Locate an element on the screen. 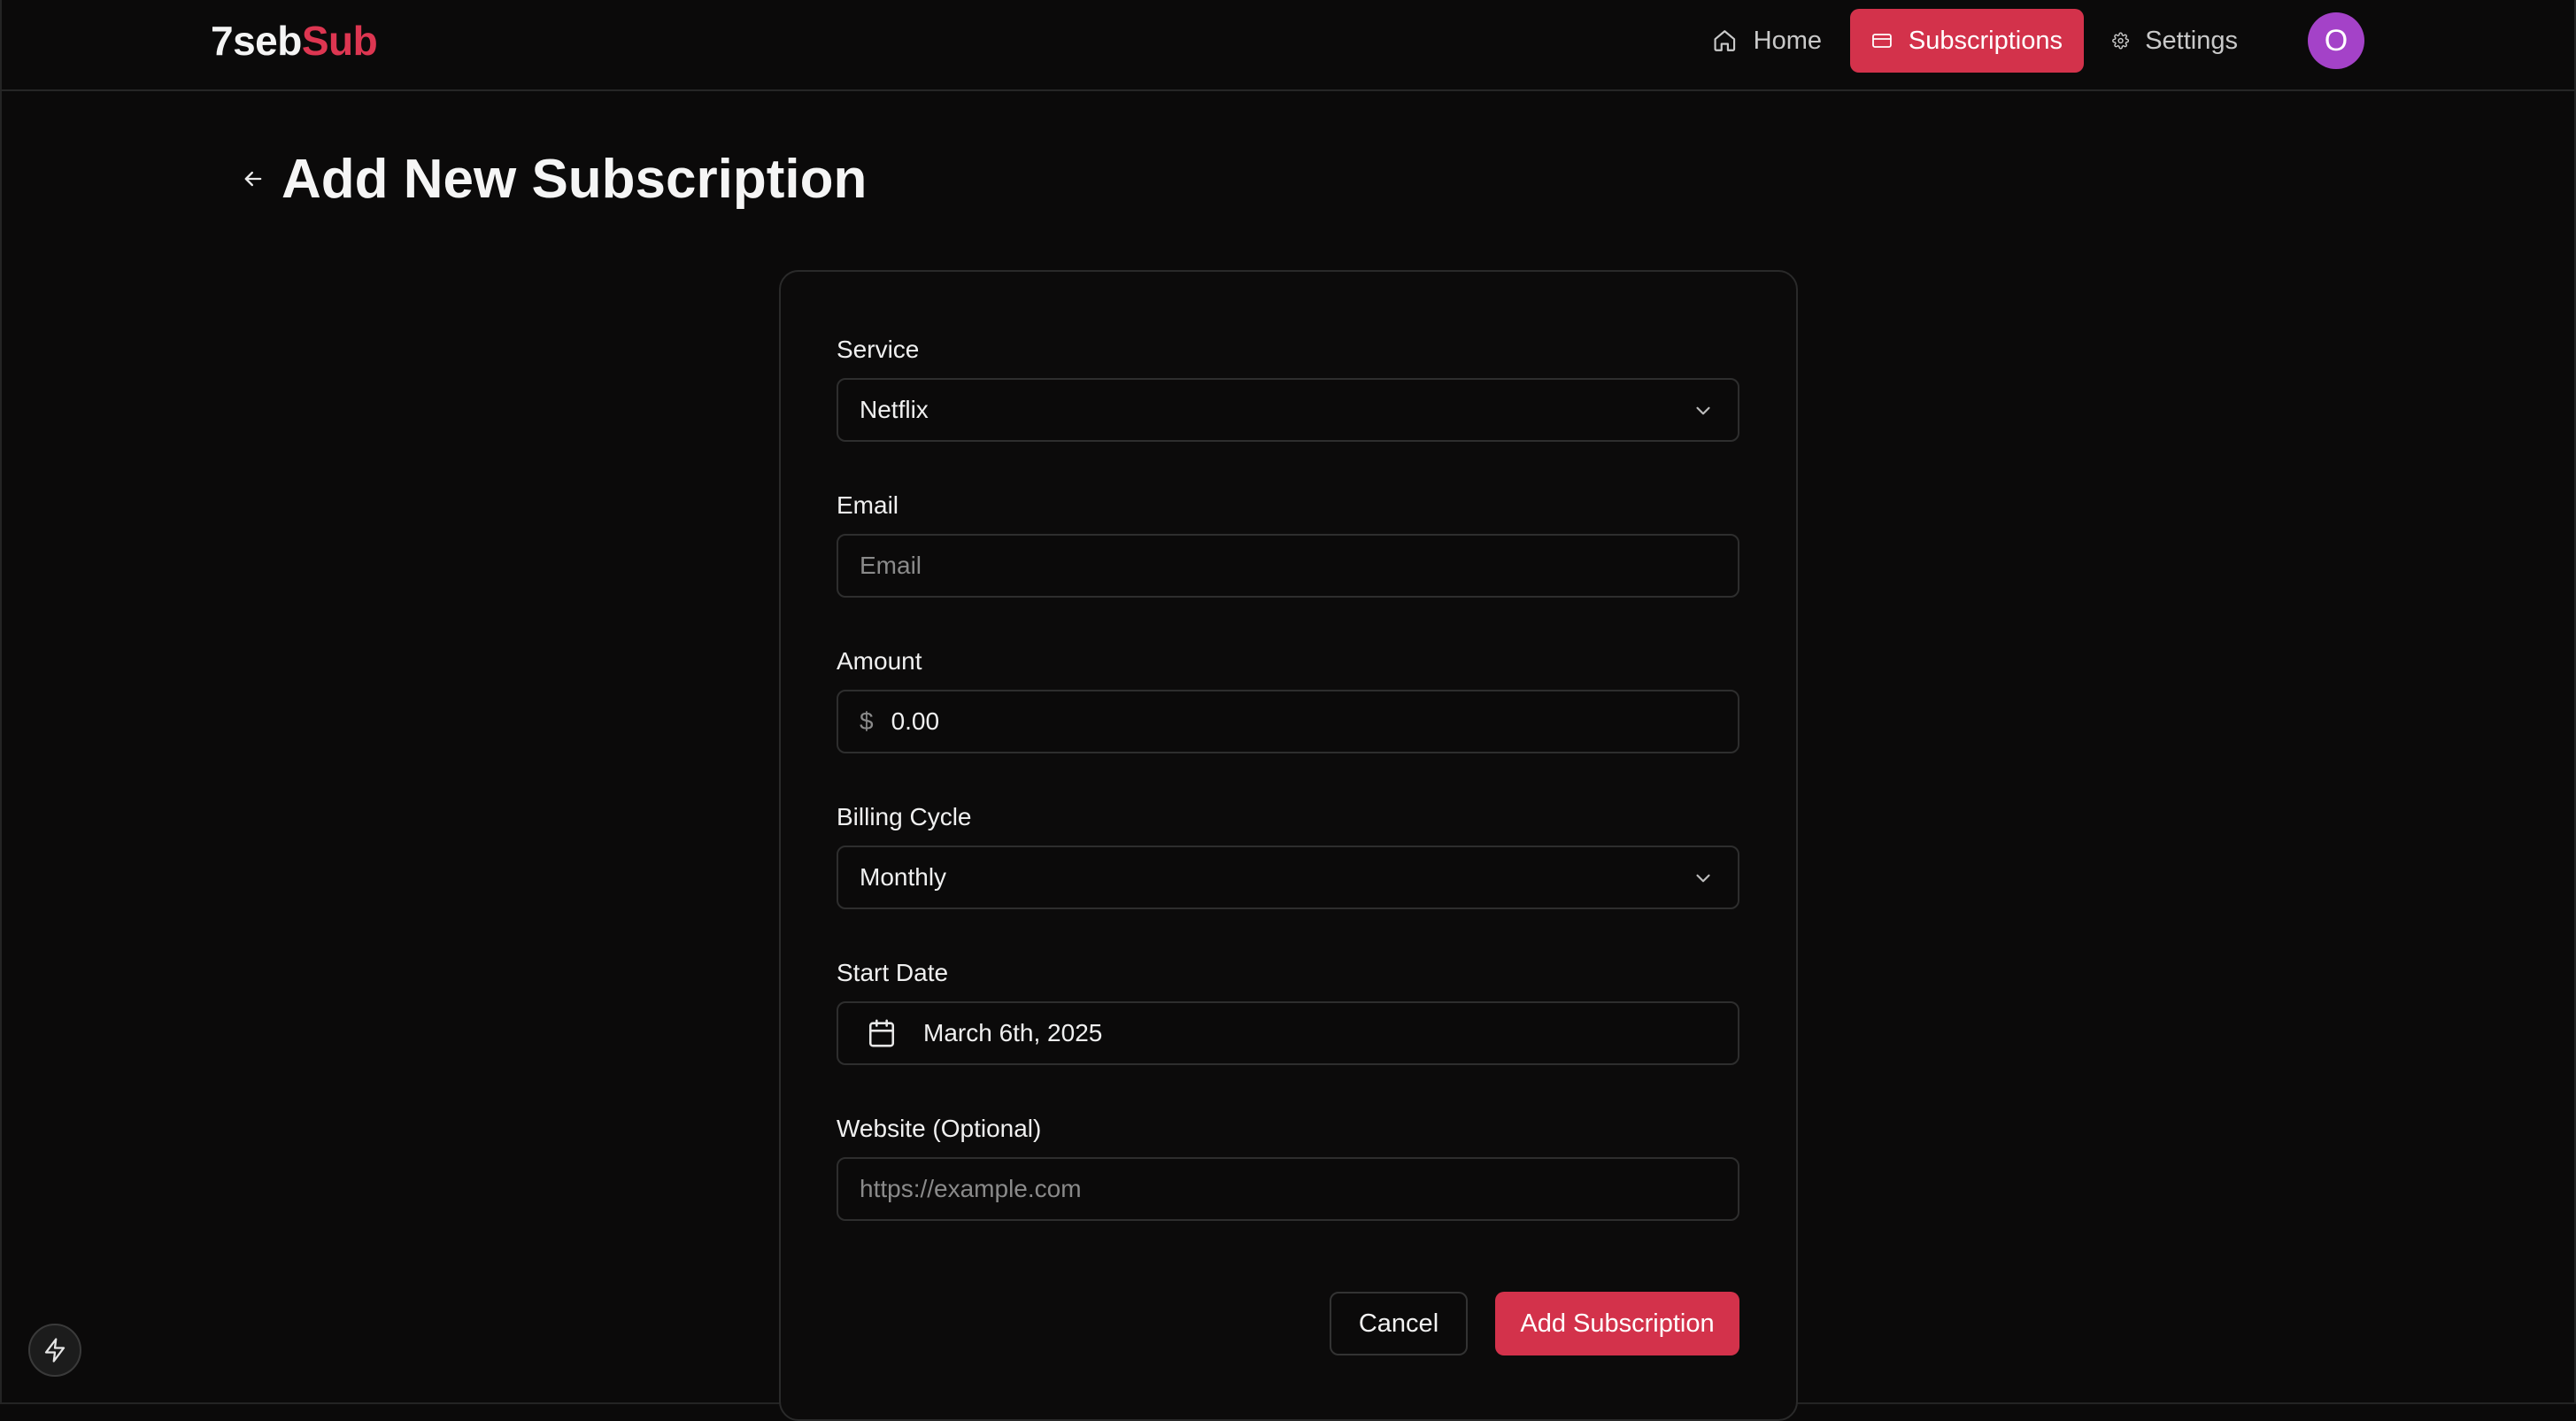 Image resolution: width=2576 pixels, height=1421 pixels. home-icon is located at coordinates (1725, 40).